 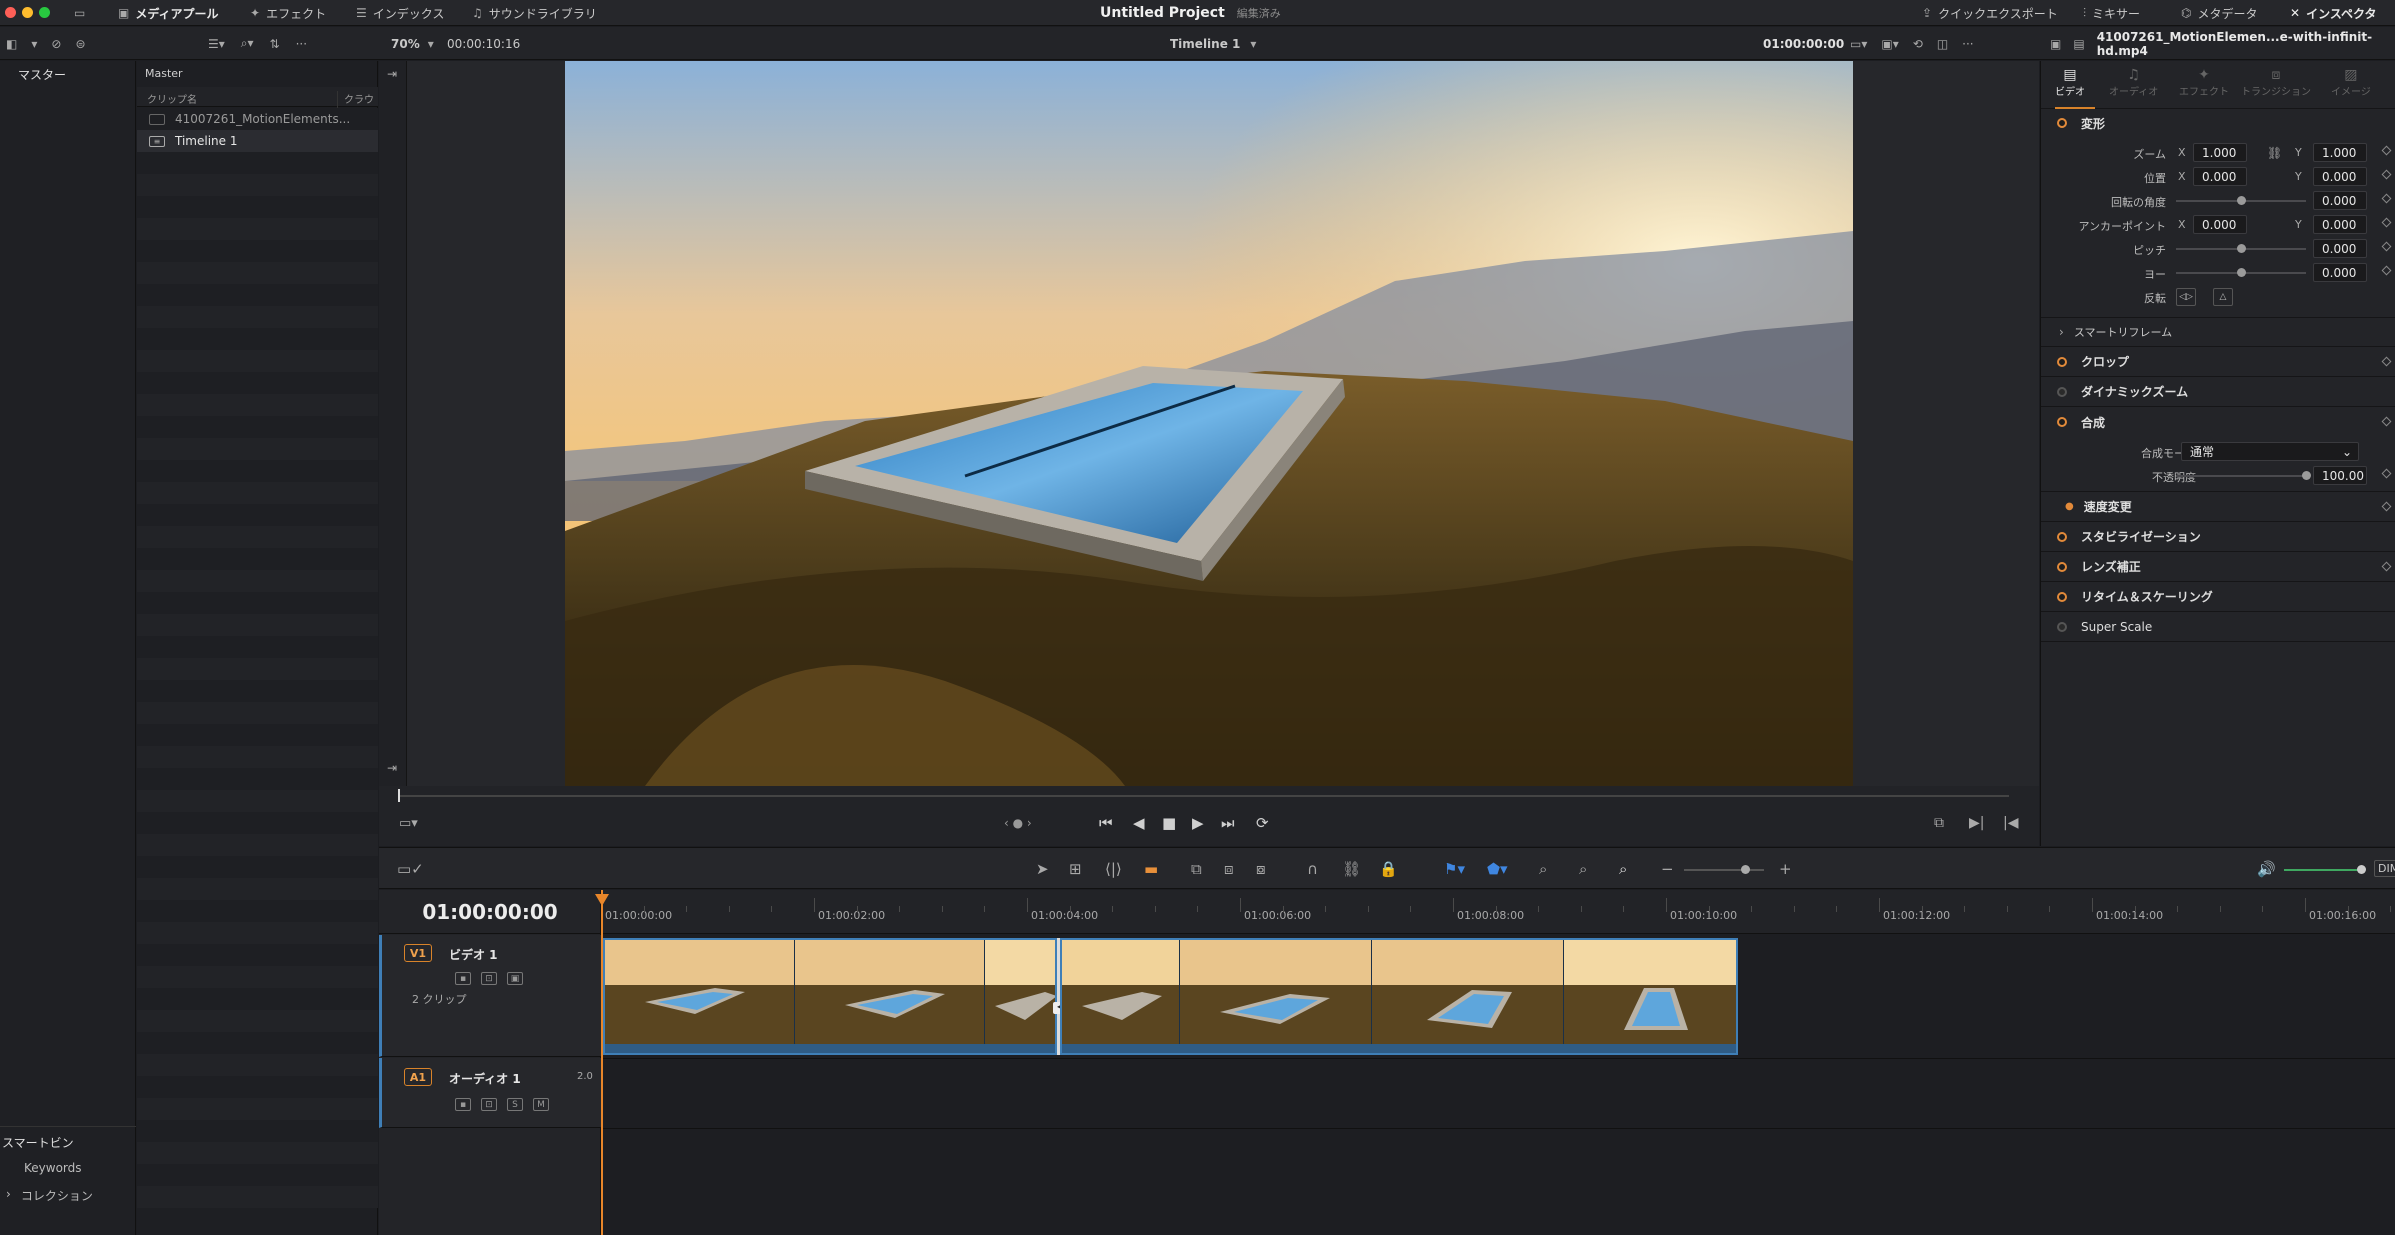 What do you see at coordinates (80, 44) in the screenshot?
I see `smart-bin-icon: ⊜` at bounding box center [80, 44].